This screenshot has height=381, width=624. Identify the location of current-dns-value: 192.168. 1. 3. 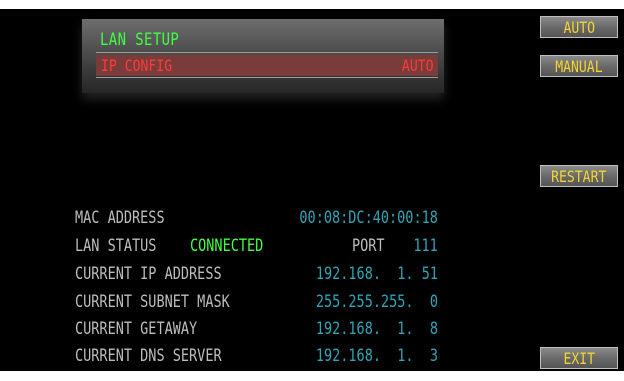
(376, 355).